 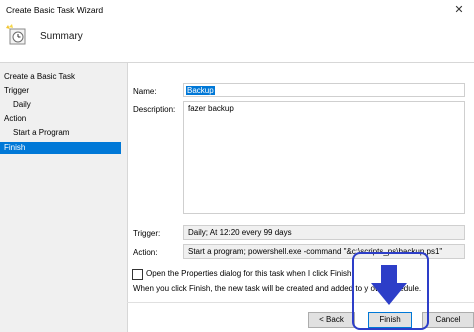 I want to click on trigger-label: Trigger:, so click(x=147, y=233).